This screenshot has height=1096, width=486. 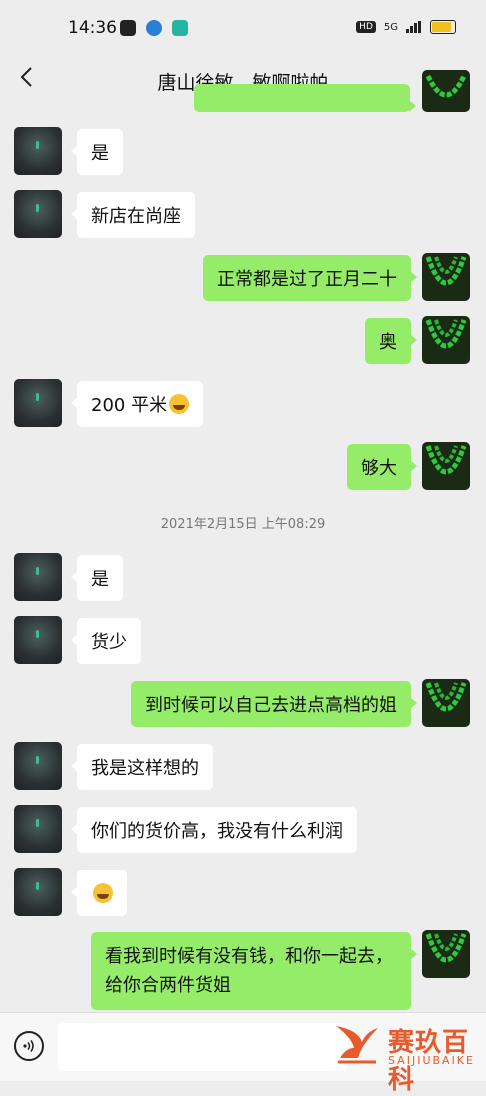 I want to click on received-message: 货少, so click(x=106, y=641).